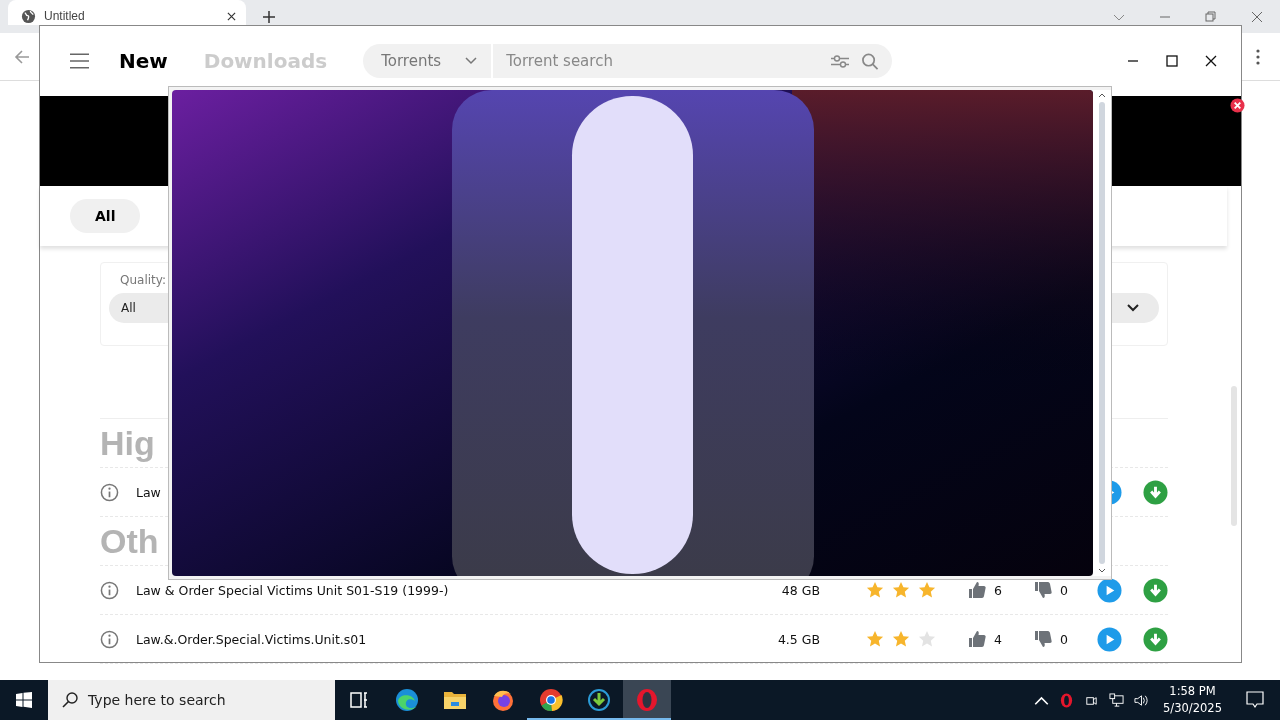 The height and width of the screenshot is (720, 1280). What do you see at coordinates (105, 216) in the screenshot?
I see `filter-chip: All` at bounding box center [105, 216].